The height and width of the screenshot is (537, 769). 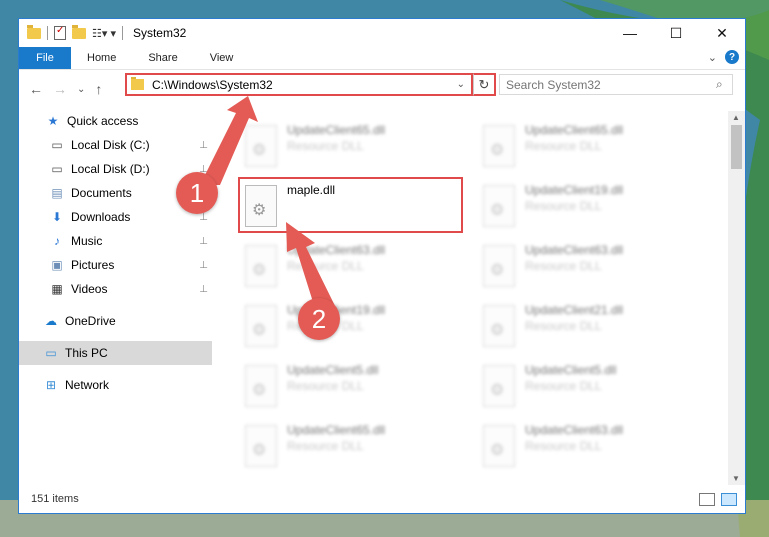 What do you see at coordinates (53, 121) in the screenshot?
I see `star-icon: ★` at bounding box center [53, 121].